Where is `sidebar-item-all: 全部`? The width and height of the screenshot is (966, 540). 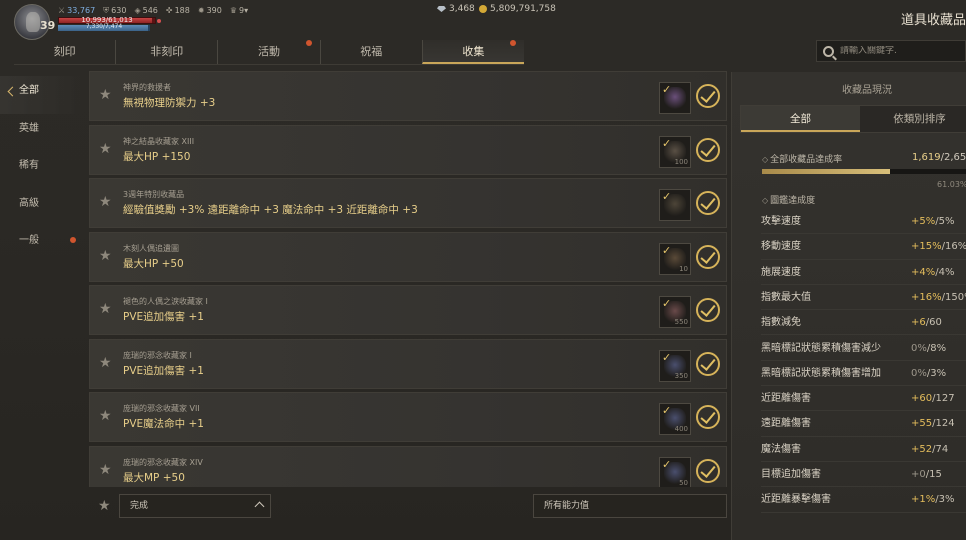 sidebar-item-all: 全部 is located at coordinates (43, 95).